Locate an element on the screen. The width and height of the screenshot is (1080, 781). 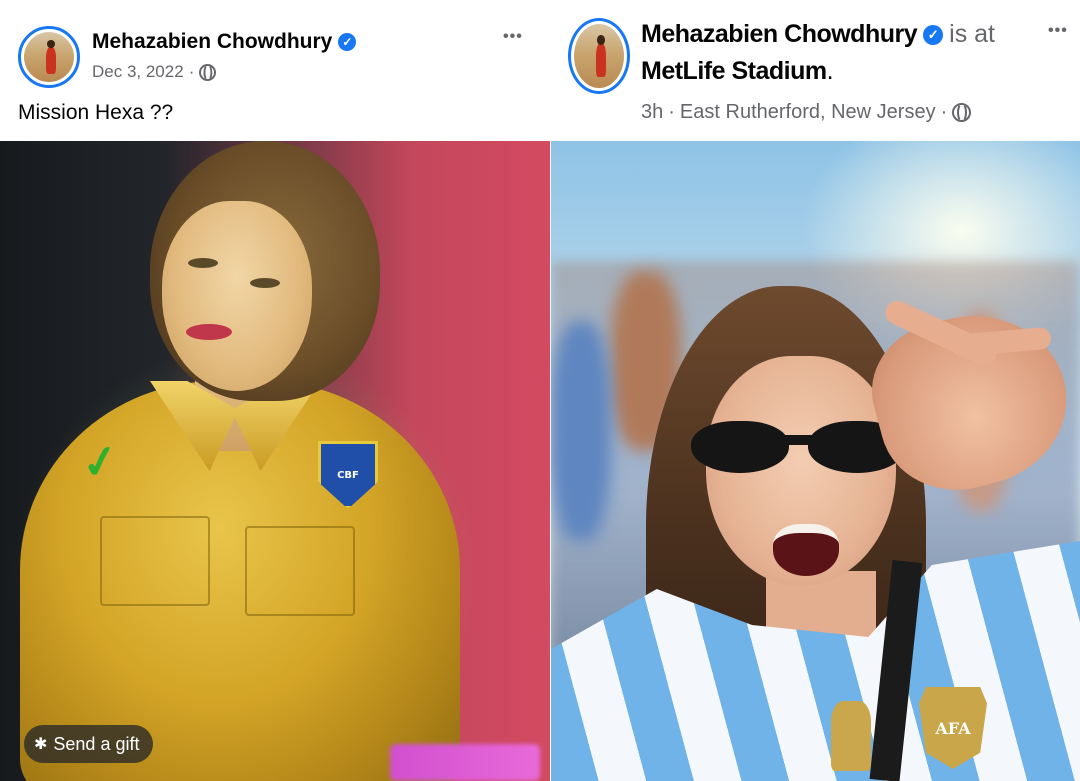
post-place: East Rutherford, New Jersey is located at coordinates (808, 112).